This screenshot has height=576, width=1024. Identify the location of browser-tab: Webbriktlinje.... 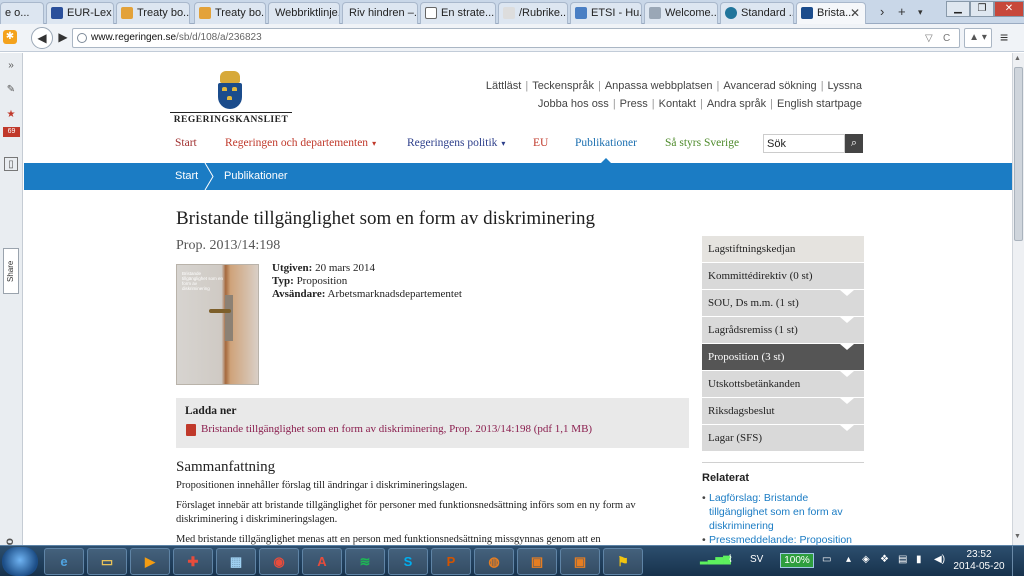
(304, 13).